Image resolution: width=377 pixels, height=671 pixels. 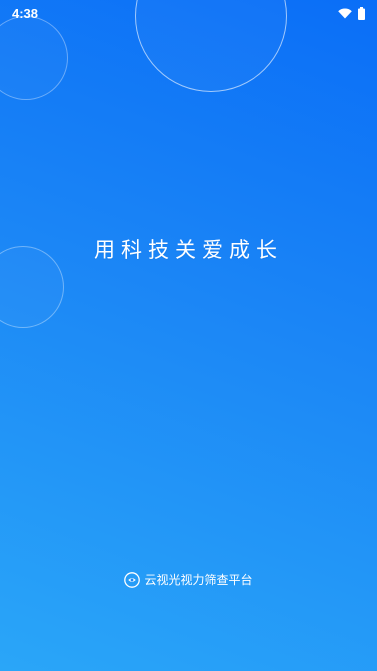 What do you see at coordinates (132, 579) in the screenshot?
I see `eye-logo-icon` at bounding box center [132, 579].